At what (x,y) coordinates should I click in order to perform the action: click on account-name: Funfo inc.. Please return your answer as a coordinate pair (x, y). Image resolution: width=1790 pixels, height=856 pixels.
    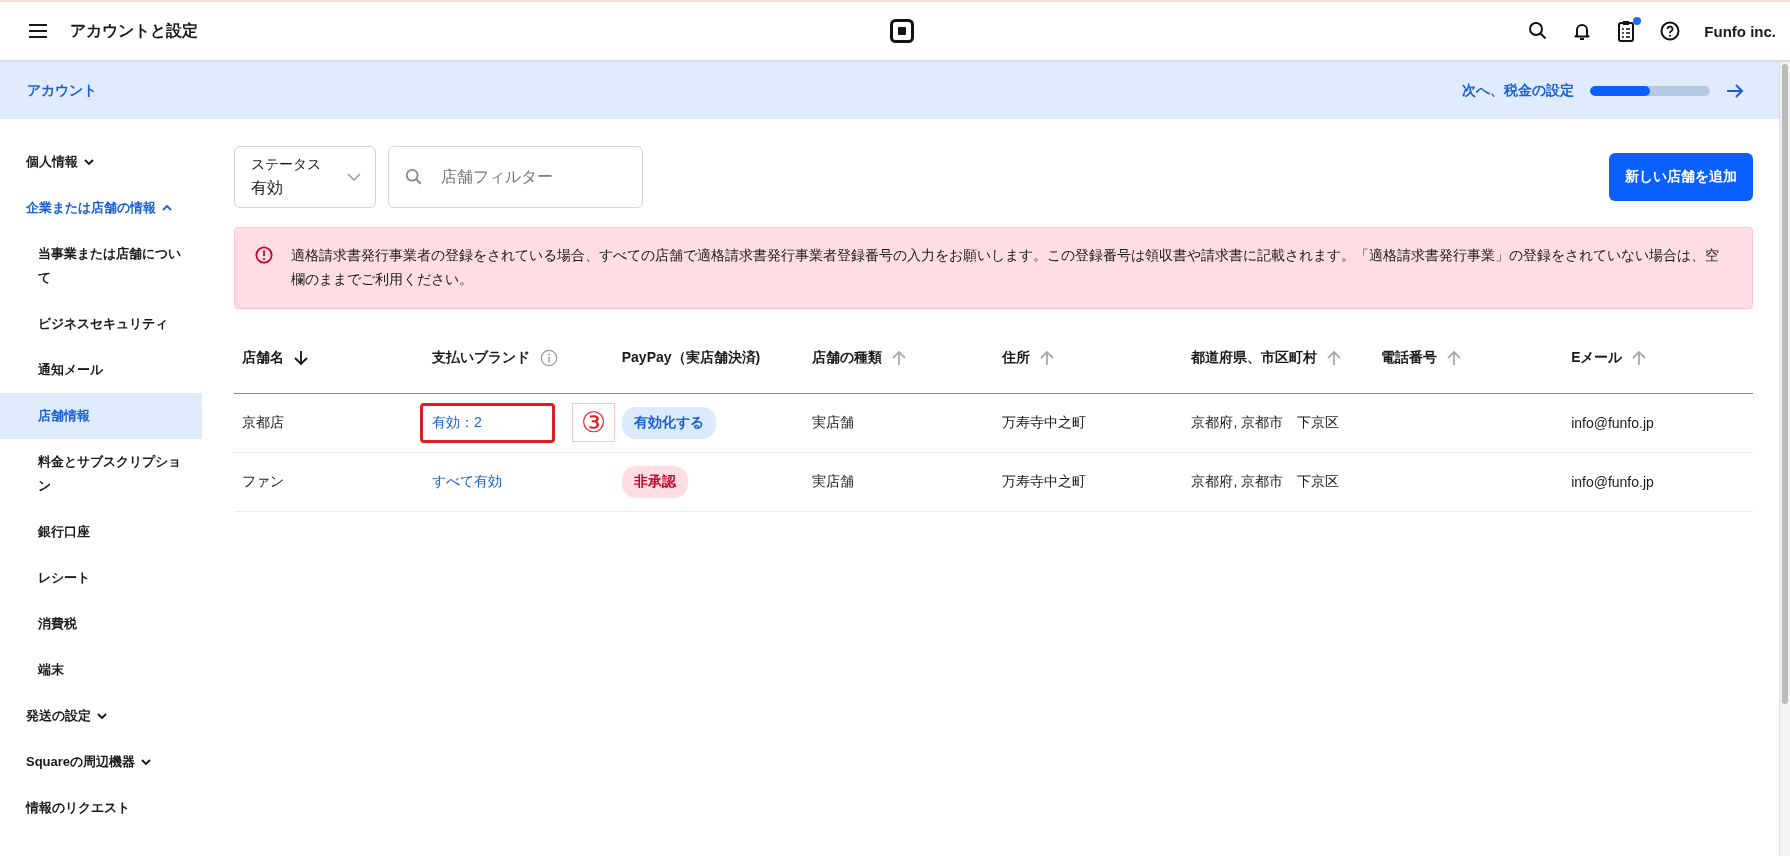
    Looking at the image, I should click on (1740, 31).